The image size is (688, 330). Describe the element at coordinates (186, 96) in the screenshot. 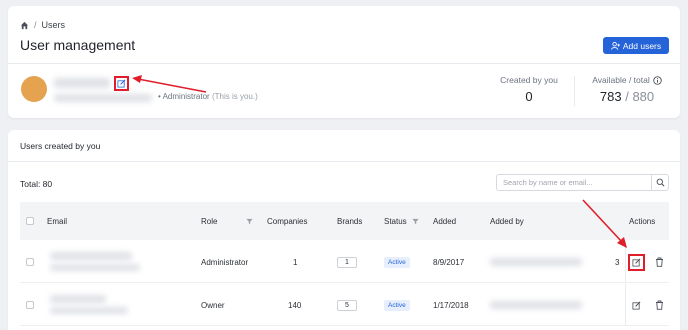

I see `profile-role: Administrator` at that location.